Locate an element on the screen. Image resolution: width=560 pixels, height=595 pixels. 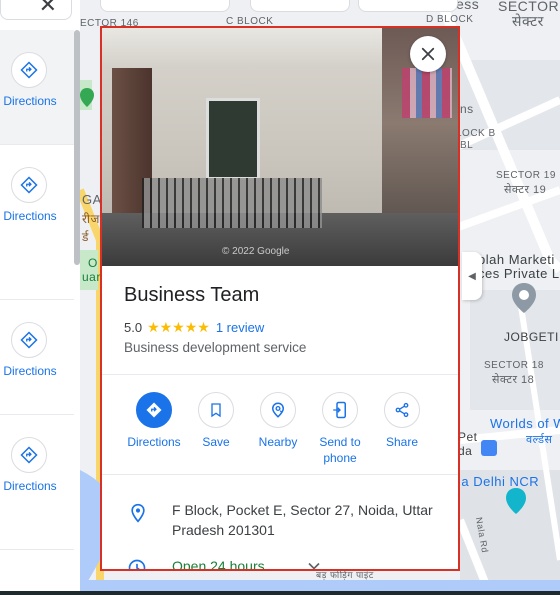
directions-action-button: Directions is located at coordinates (154, 421).